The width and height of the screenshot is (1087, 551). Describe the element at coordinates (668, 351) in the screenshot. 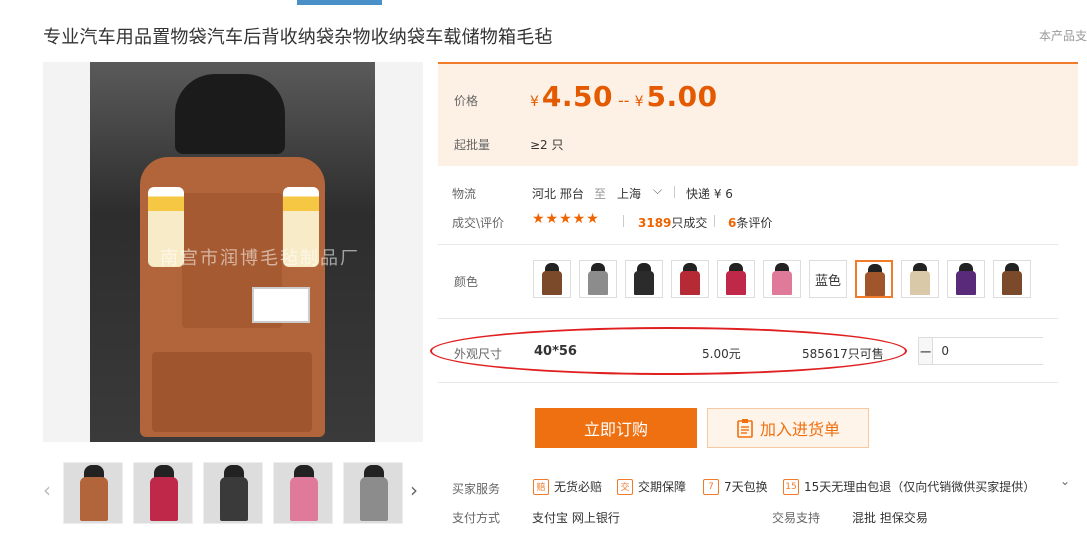

I see `highlight-ellipse` at that location.